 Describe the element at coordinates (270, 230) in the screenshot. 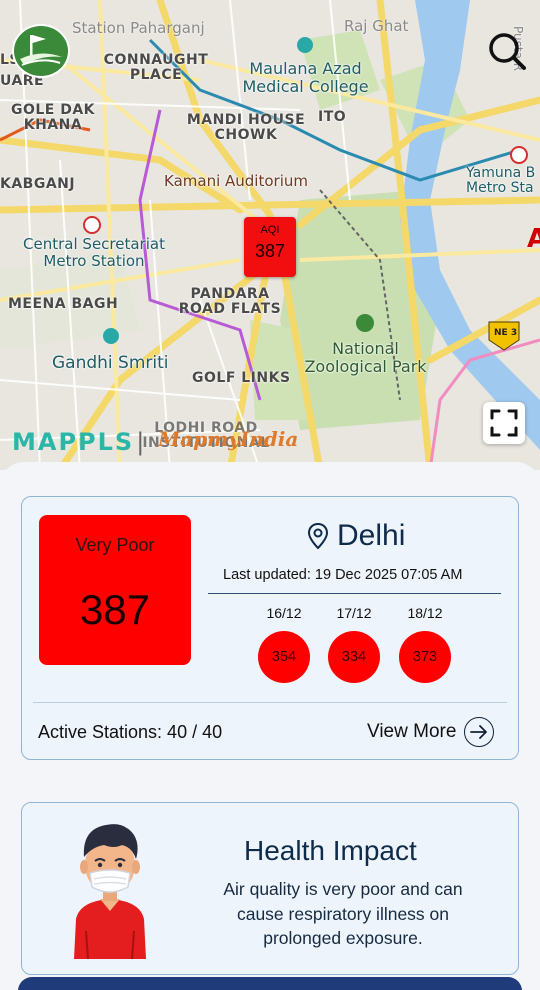

I see `map-aqi-marker-title: AQI` at that location.